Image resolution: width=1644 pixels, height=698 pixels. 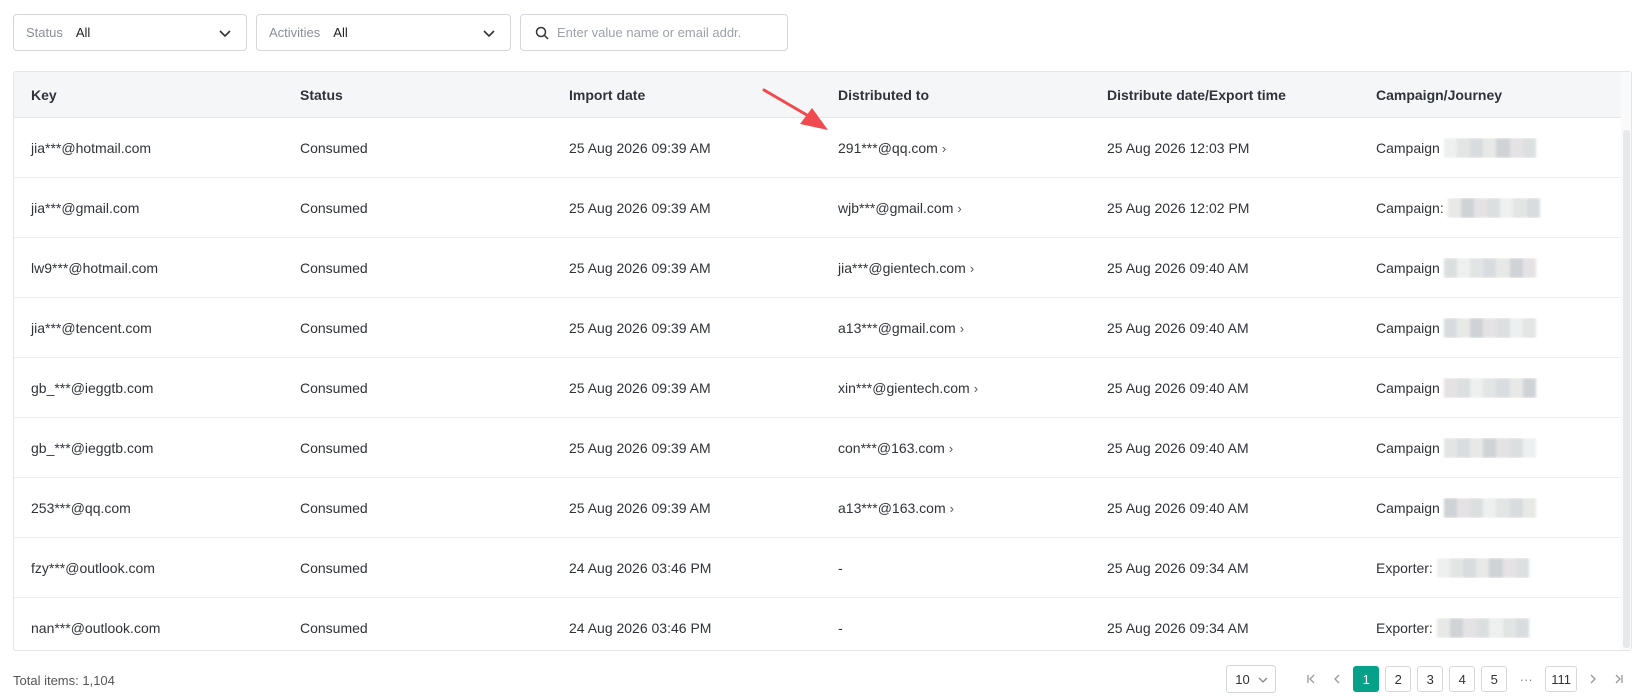 What do you see at coordinates (1619, 679) in the screenshot?
I see `last-page-icon` at bounding box center [1619, 679].